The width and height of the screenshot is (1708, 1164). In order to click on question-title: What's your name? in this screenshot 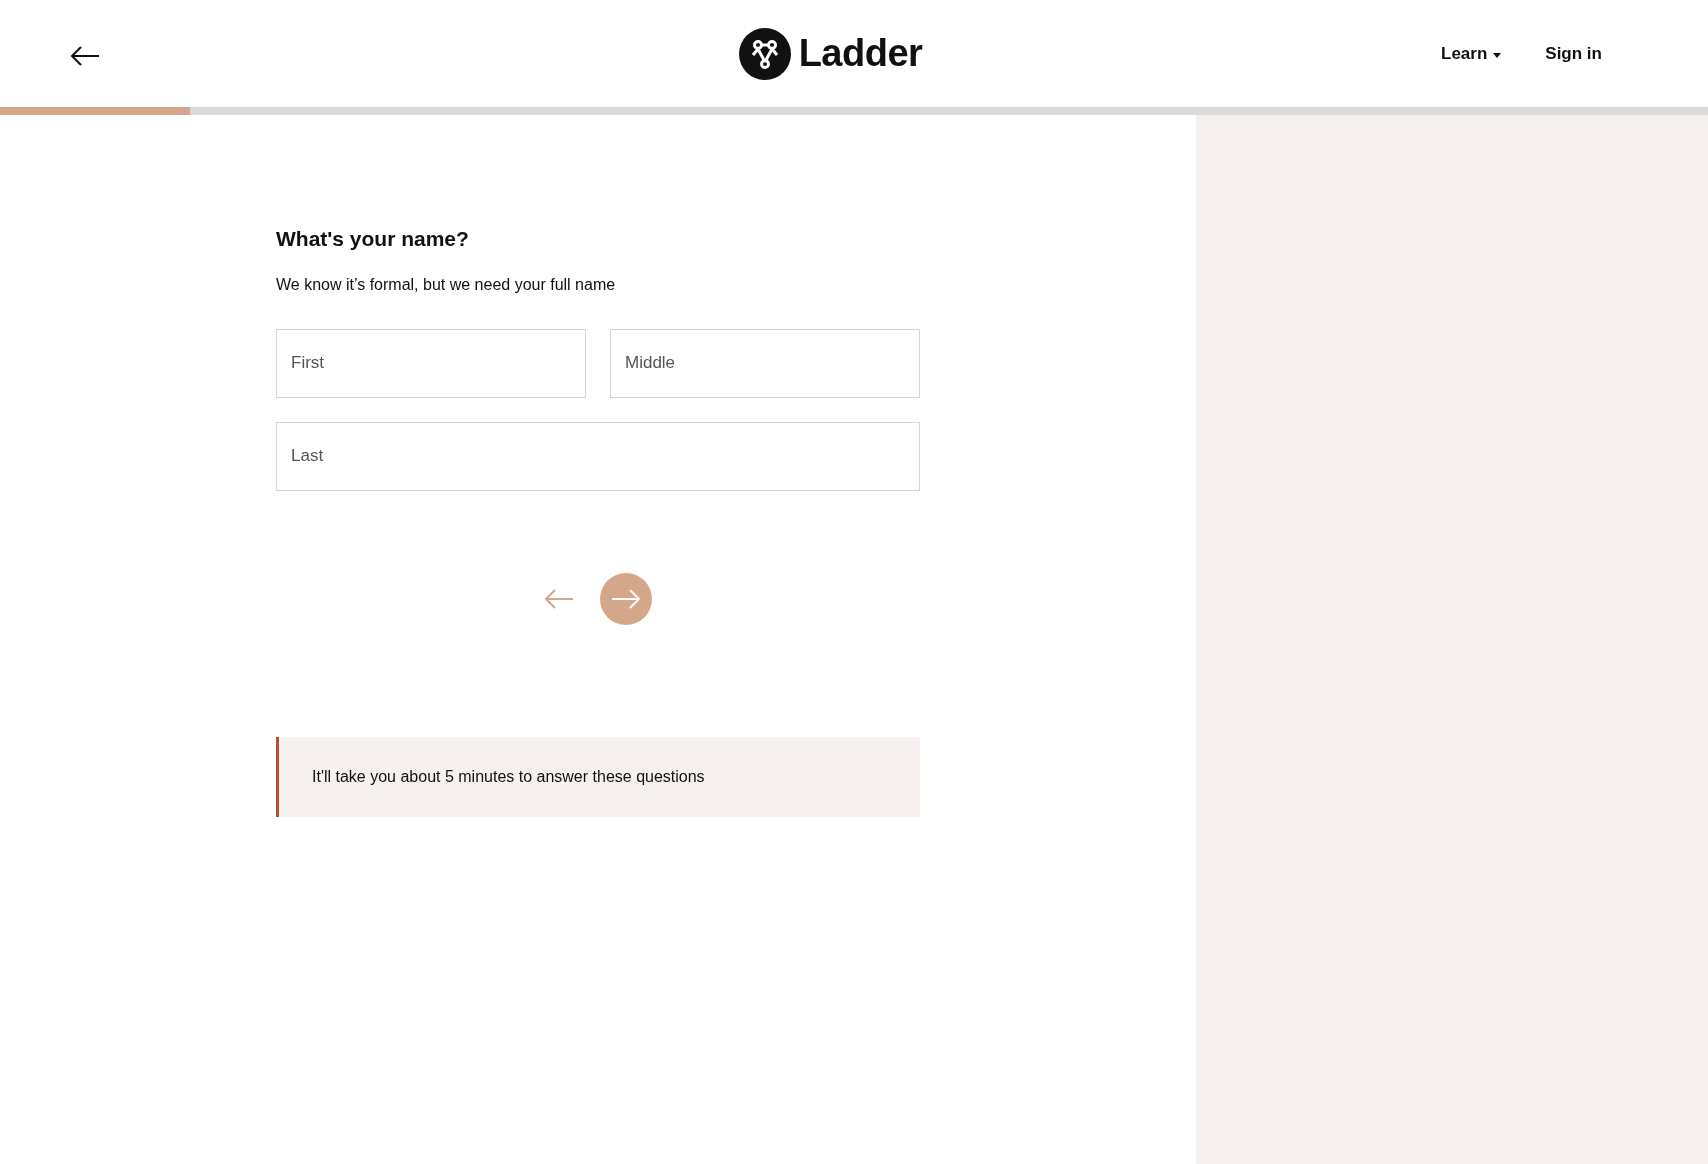, I will do `click(373, 239)`.